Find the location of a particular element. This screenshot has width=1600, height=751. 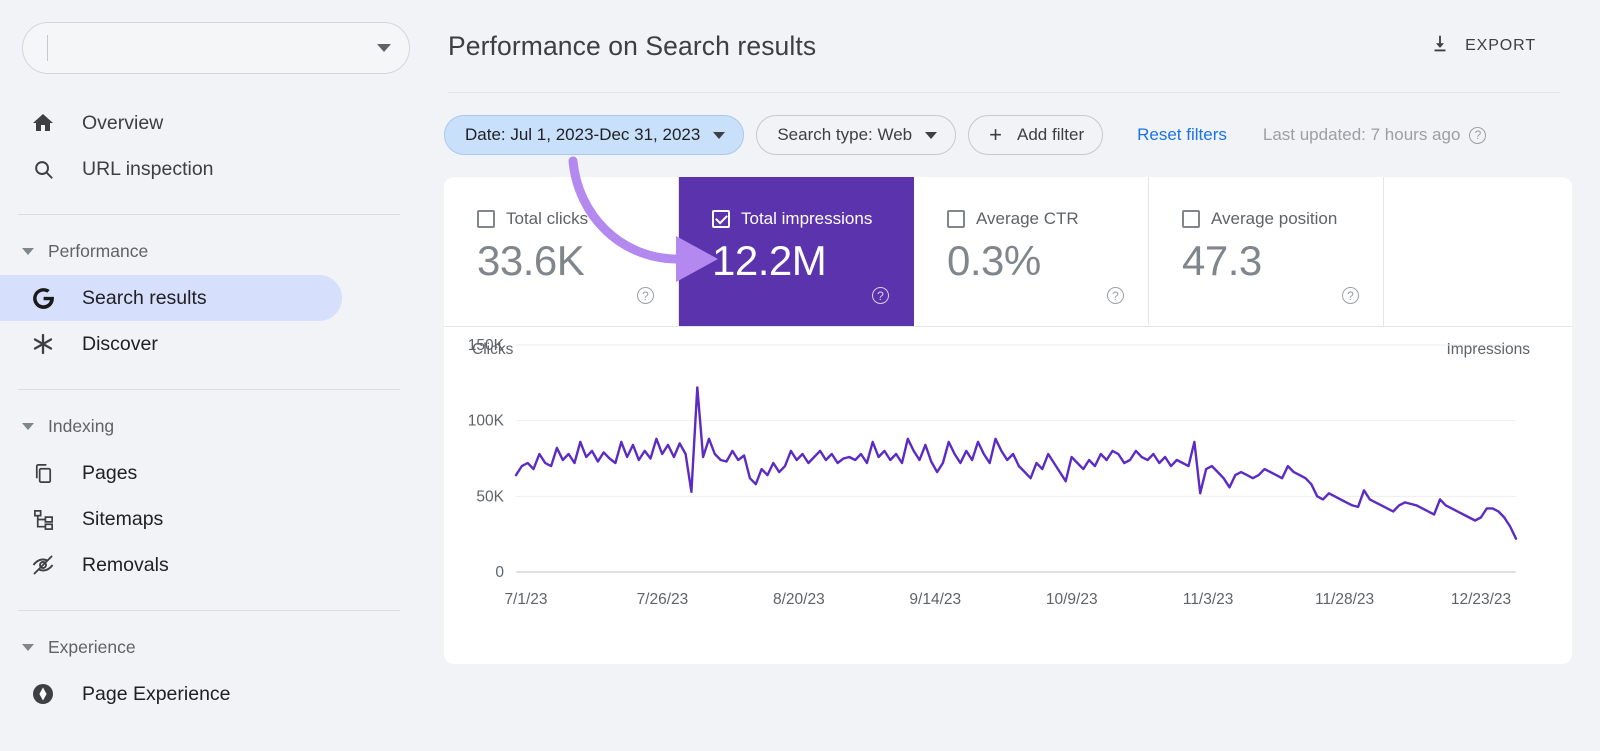

checkbox-average-position is located at coordinates (1191, 219).